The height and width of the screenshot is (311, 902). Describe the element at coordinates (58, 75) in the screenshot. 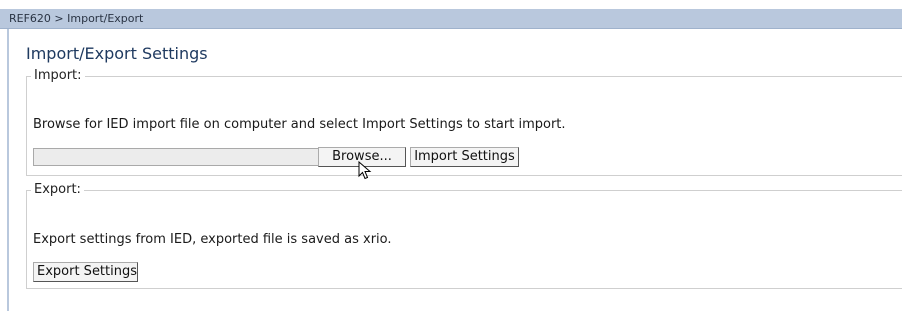

I see `import-legend: Import:` at that location.